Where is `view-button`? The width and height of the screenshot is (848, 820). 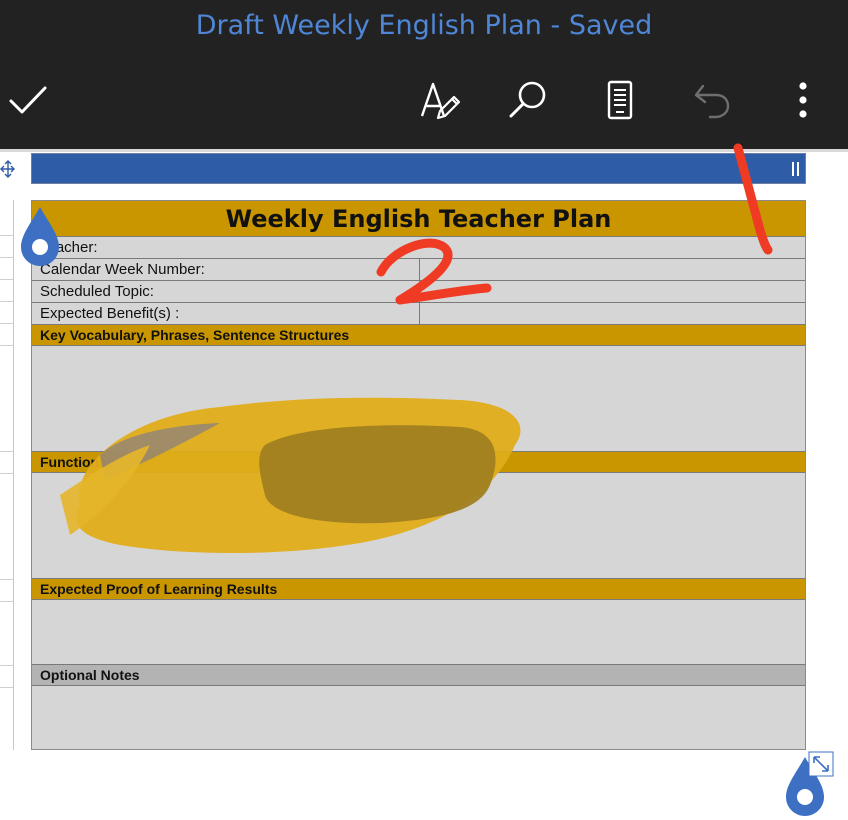
view-button is located at coordinates (620, 100).